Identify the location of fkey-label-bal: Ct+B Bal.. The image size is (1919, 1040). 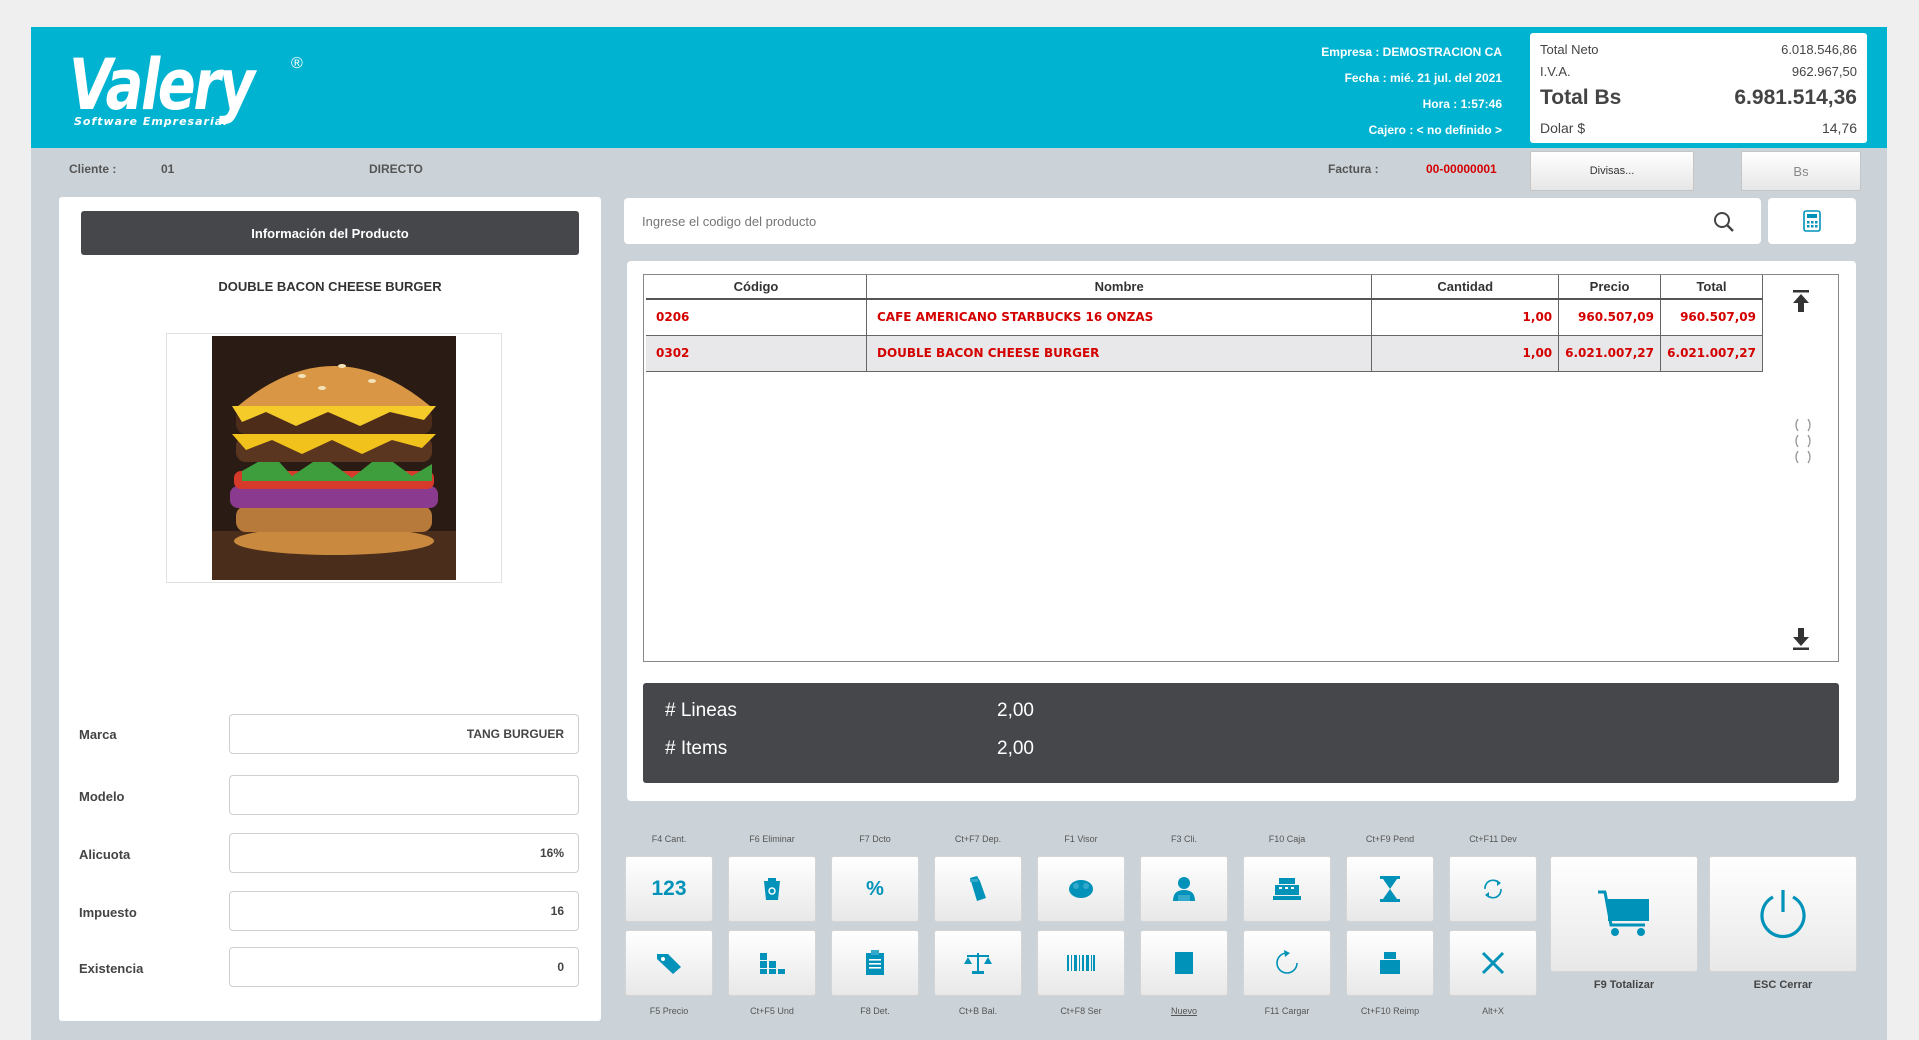
(978, 1011).